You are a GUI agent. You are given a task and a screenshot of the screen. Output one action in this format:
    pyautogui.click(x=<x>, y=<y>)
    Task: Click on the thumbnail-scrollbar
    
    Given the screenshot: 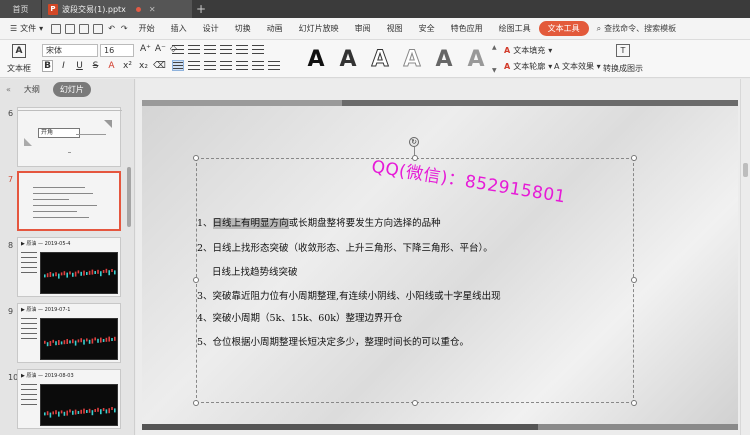 What is the action you would take?
    pyautogui.click(x=129, y=197)
    